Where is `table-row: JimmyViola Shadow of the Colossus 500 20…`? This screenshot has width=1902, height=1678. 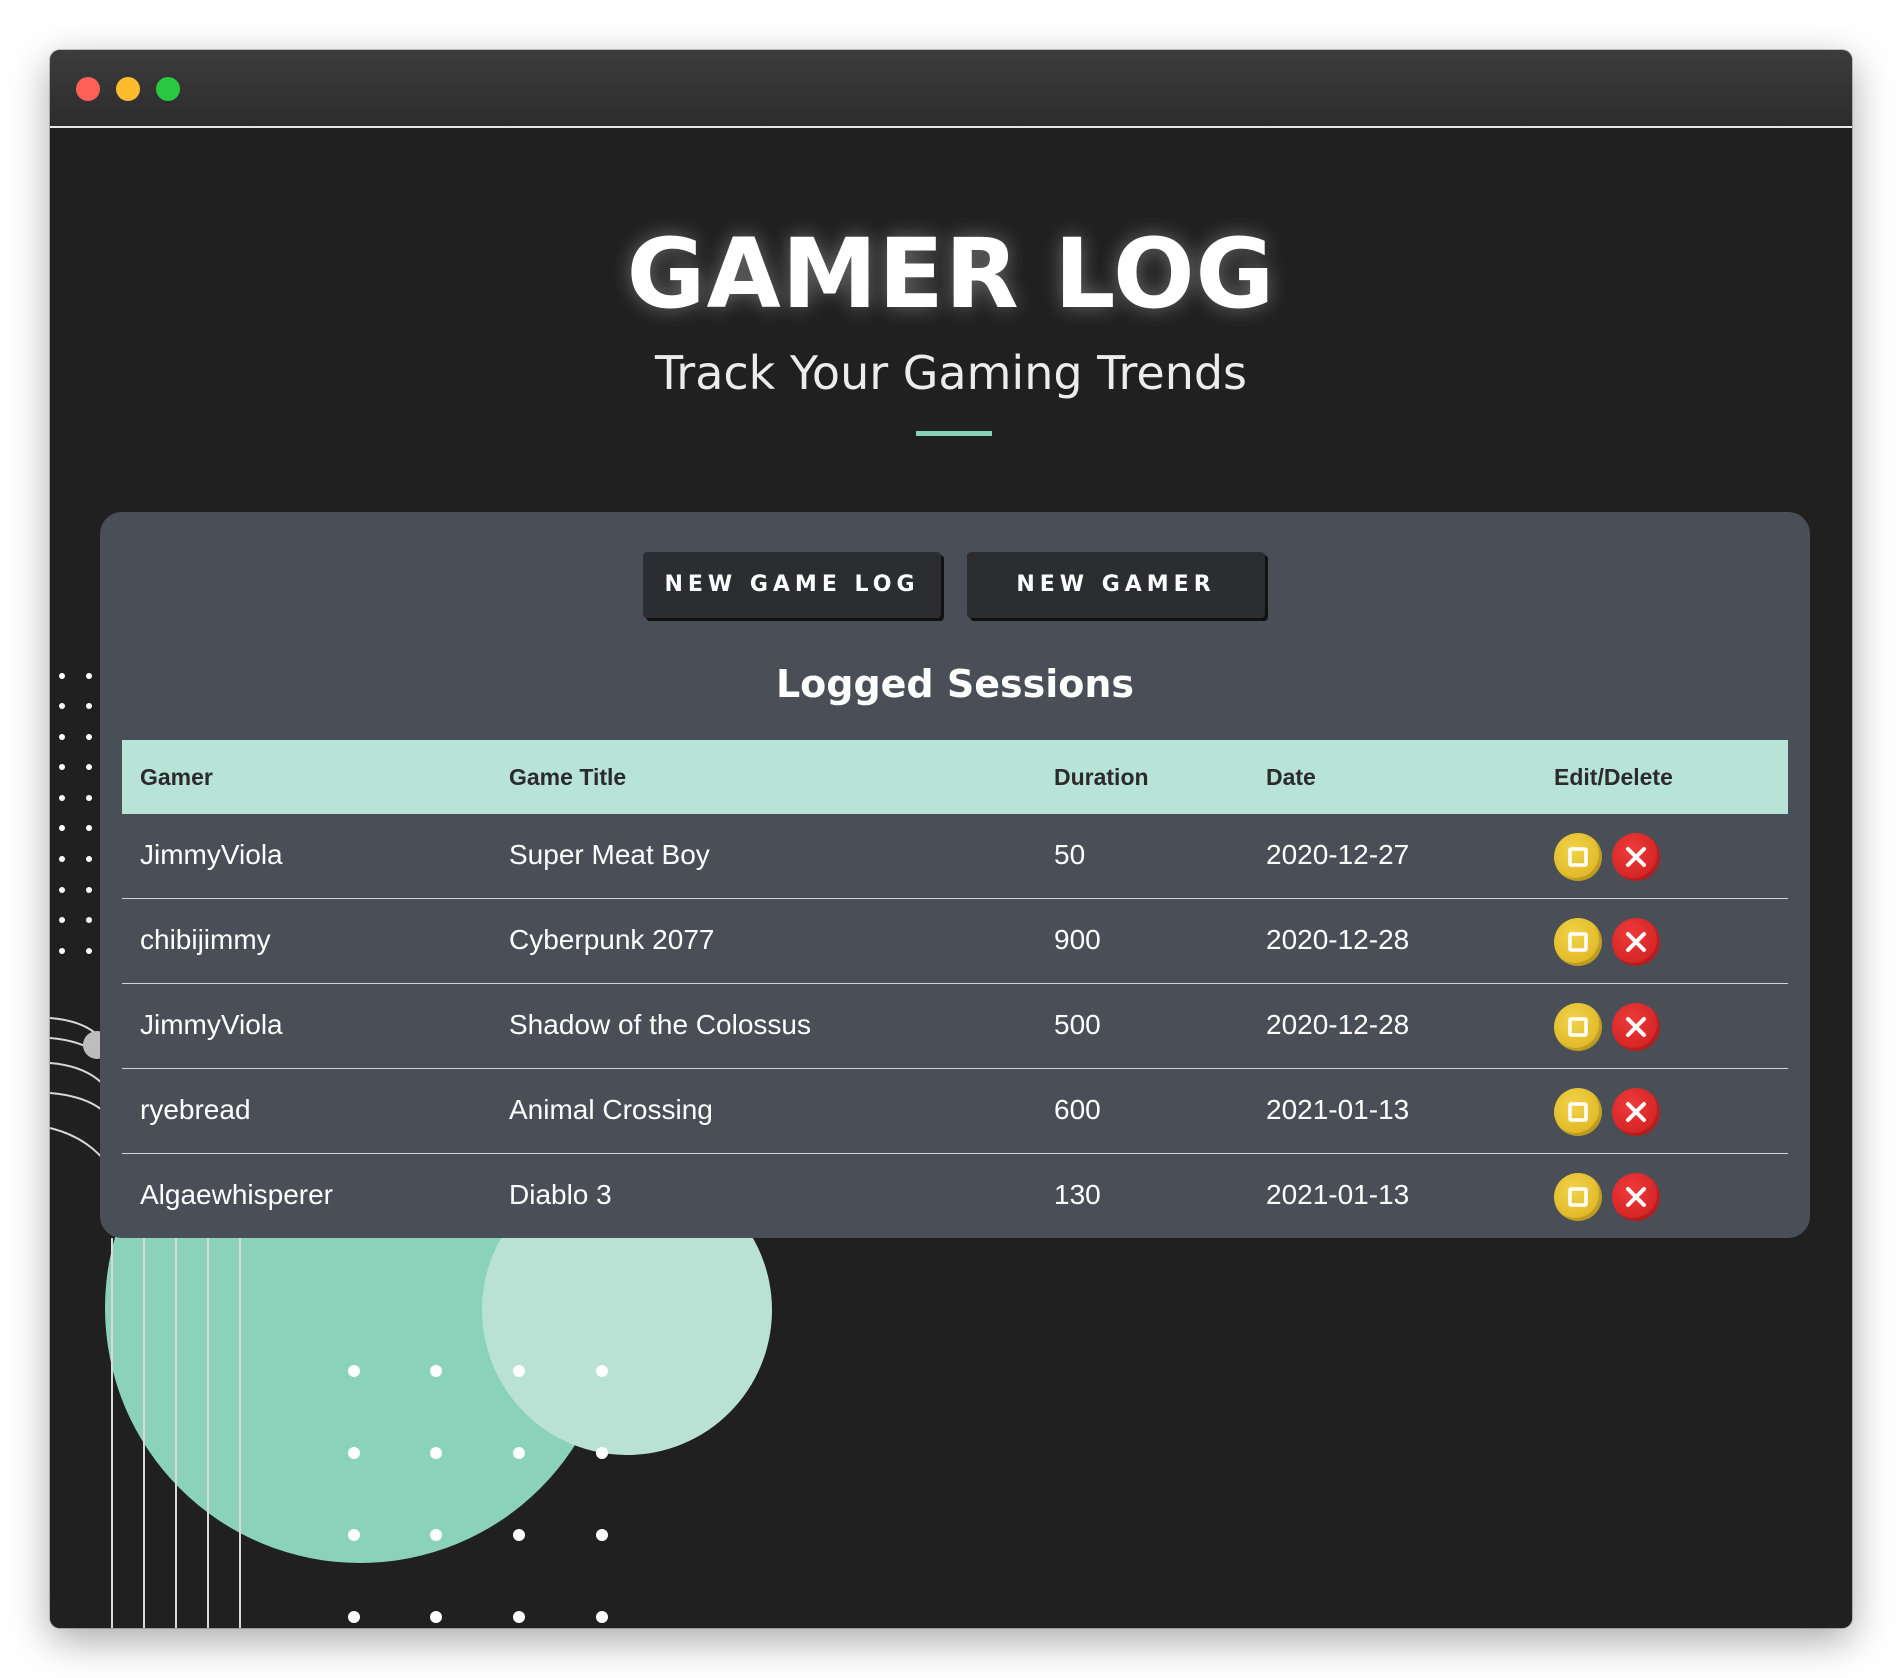
table-row: JimmyViola Shadow of the Colossus 500 20… is located at coordinates (955, 1026).